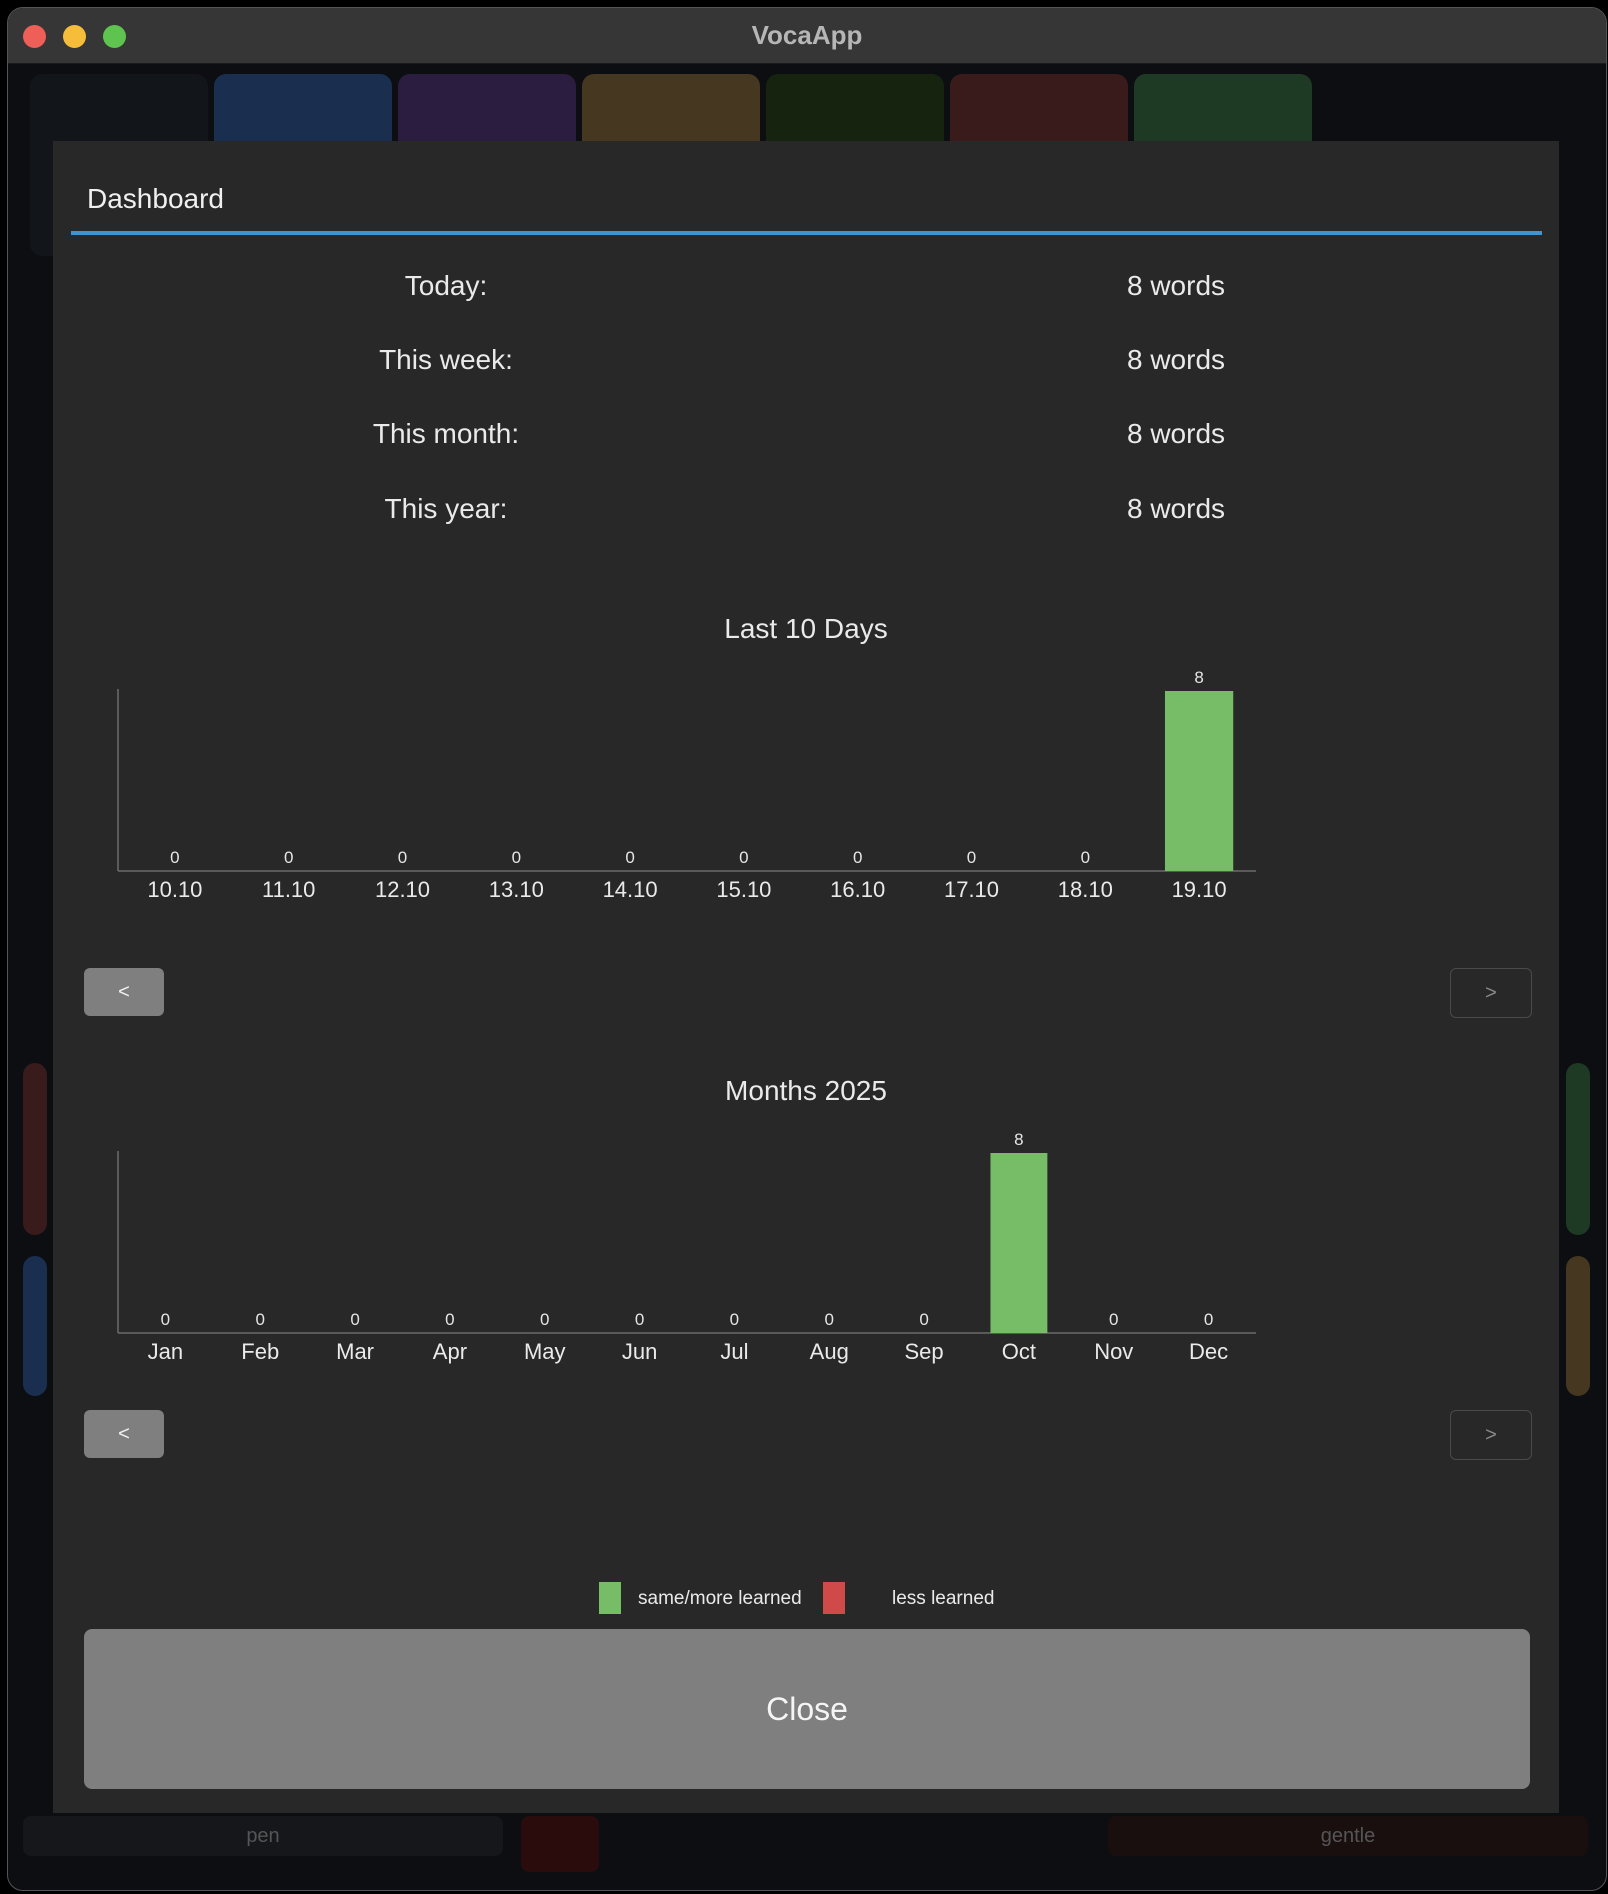 The height and width of the screenshot is (1894, 1608). Describe the element at coordinates (1208, 1351) in the screenshot. I see `x-tick-label: Dec` at that location.